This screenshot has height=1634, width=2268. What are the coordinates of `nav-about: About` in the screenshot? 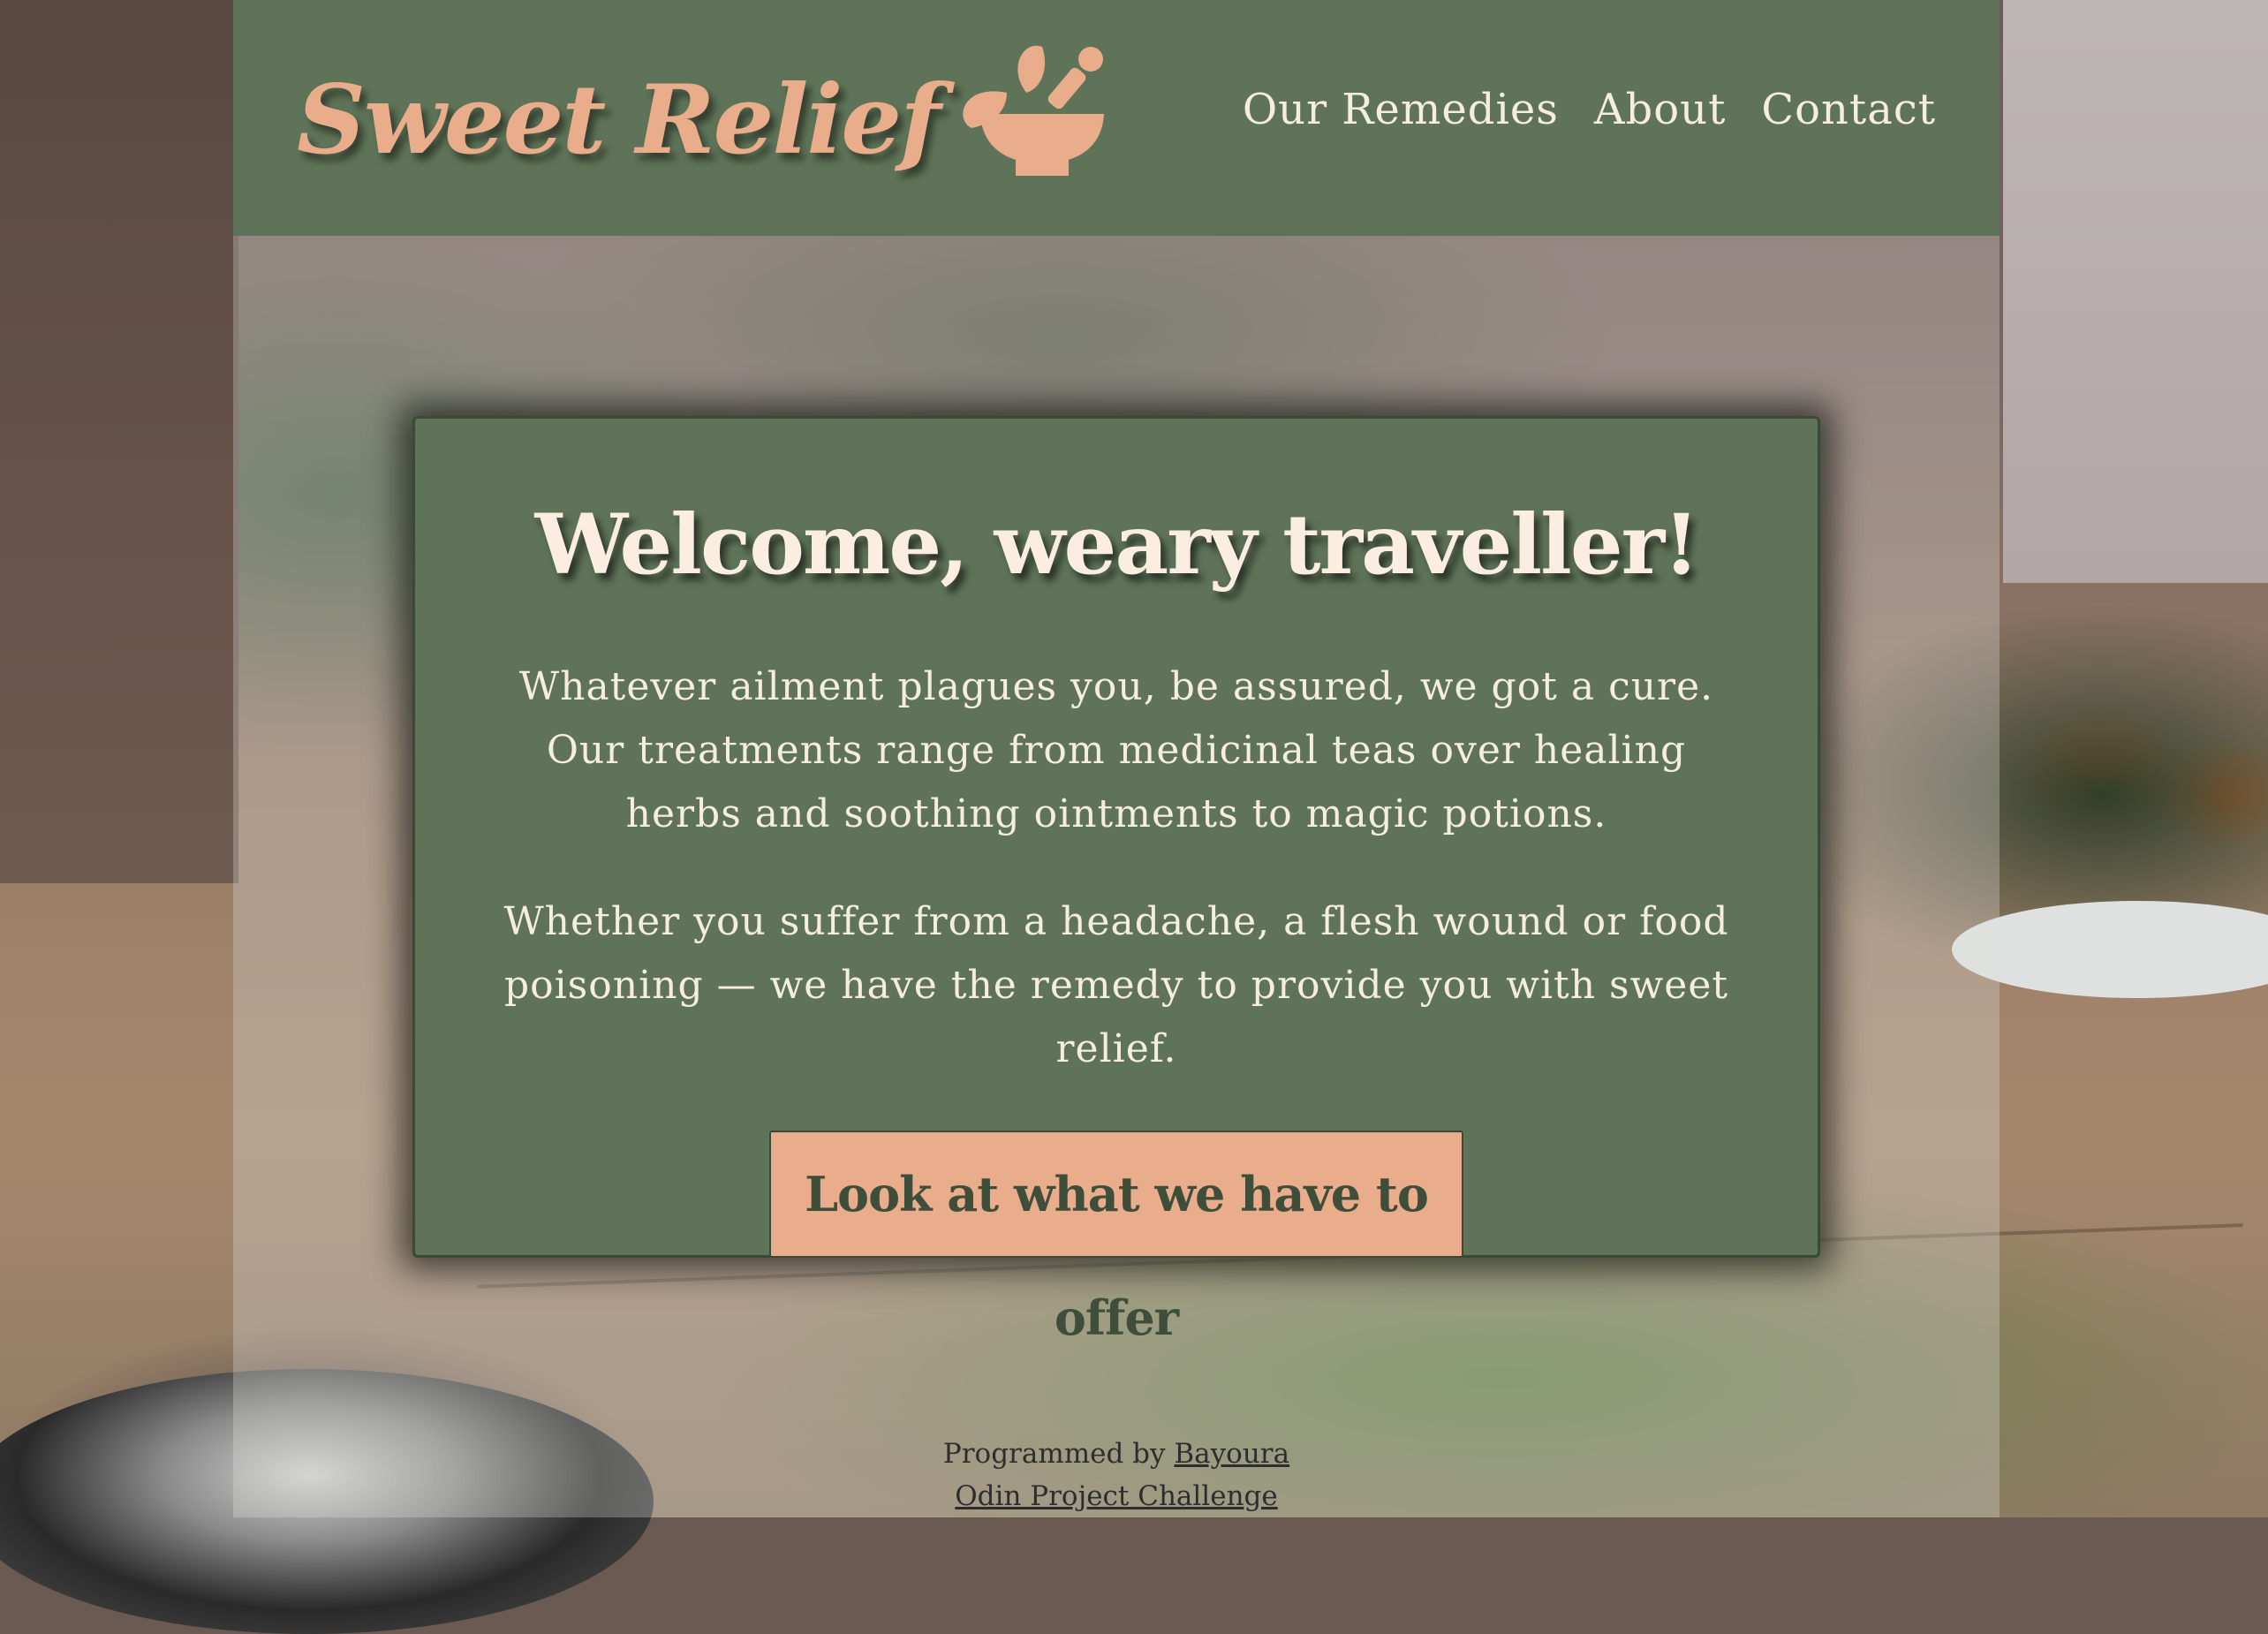 It's located at (1660, 109).